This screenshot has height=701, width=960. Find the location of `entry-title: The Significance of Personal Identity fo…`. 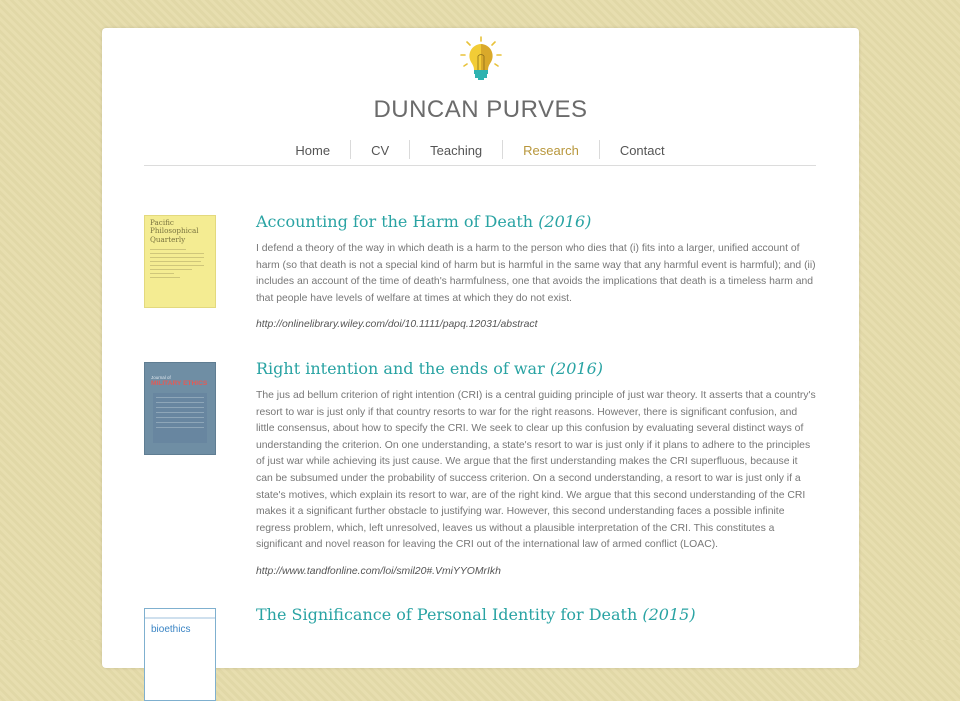

entry-title: The Significance of Personal Identity fo… is located at coordinates (536, 615).